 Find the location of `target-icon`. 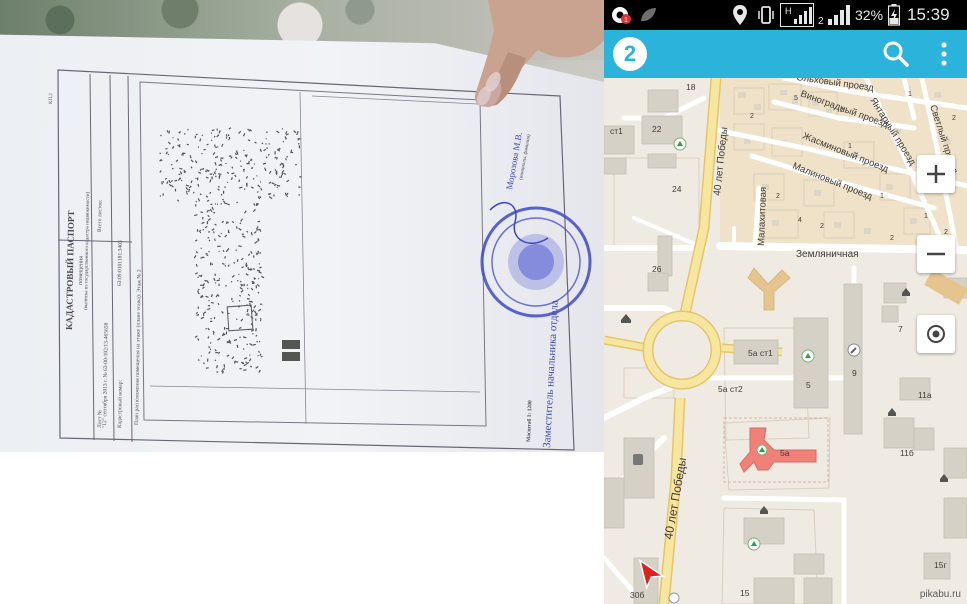

target-icon is located at coordinates (936, 334).